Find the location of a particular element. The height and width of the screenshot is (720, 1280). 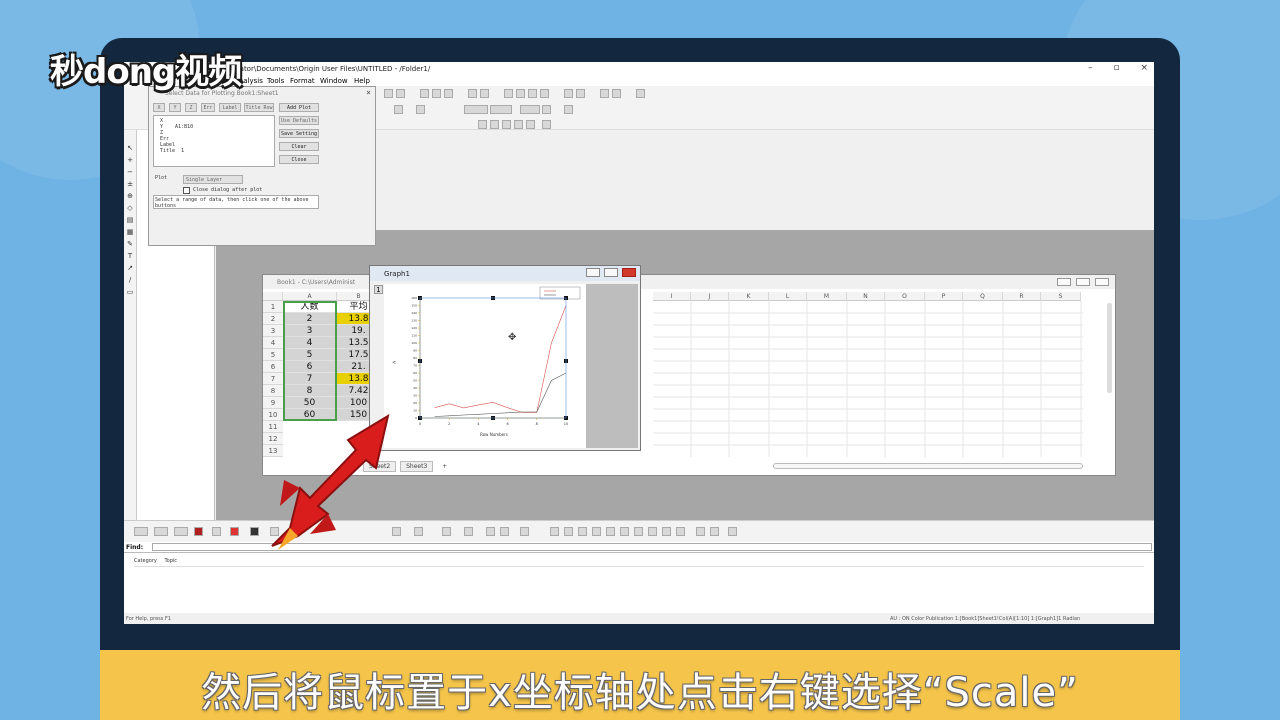

data-assignment-box: X Y A1:B10 Z Err Label Title 1 is located at coordinates (214, 141).